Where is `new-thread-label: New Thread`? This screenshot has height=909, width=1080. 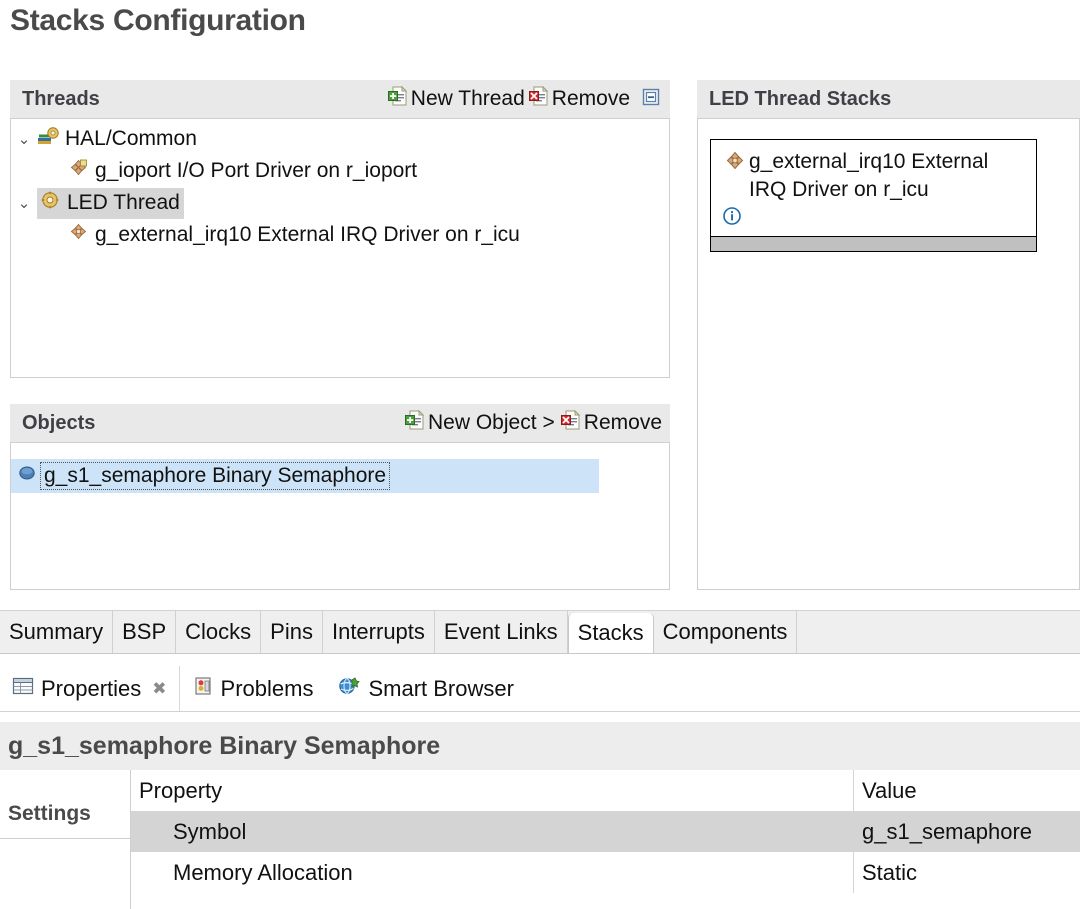 new-thread-label: New Thread is located at coordinates (467, 98).